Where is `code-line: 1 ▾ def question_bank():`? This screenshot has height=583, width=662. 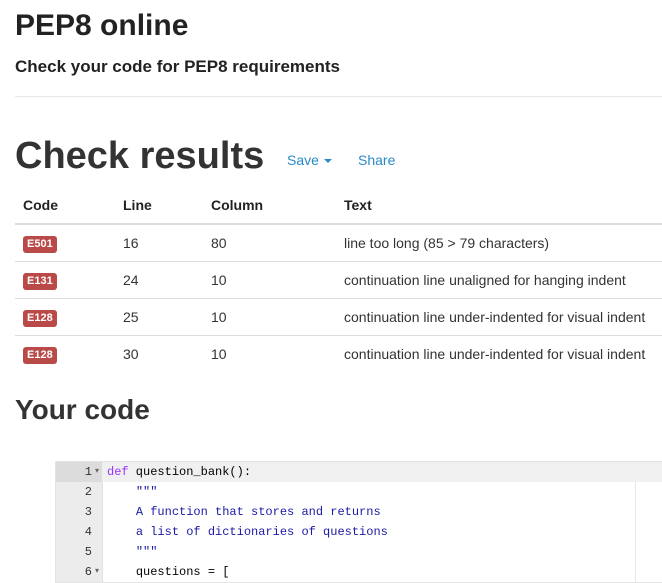 code-line: 1 ▾ def question_bank(): is located at coordinates (359, 472).